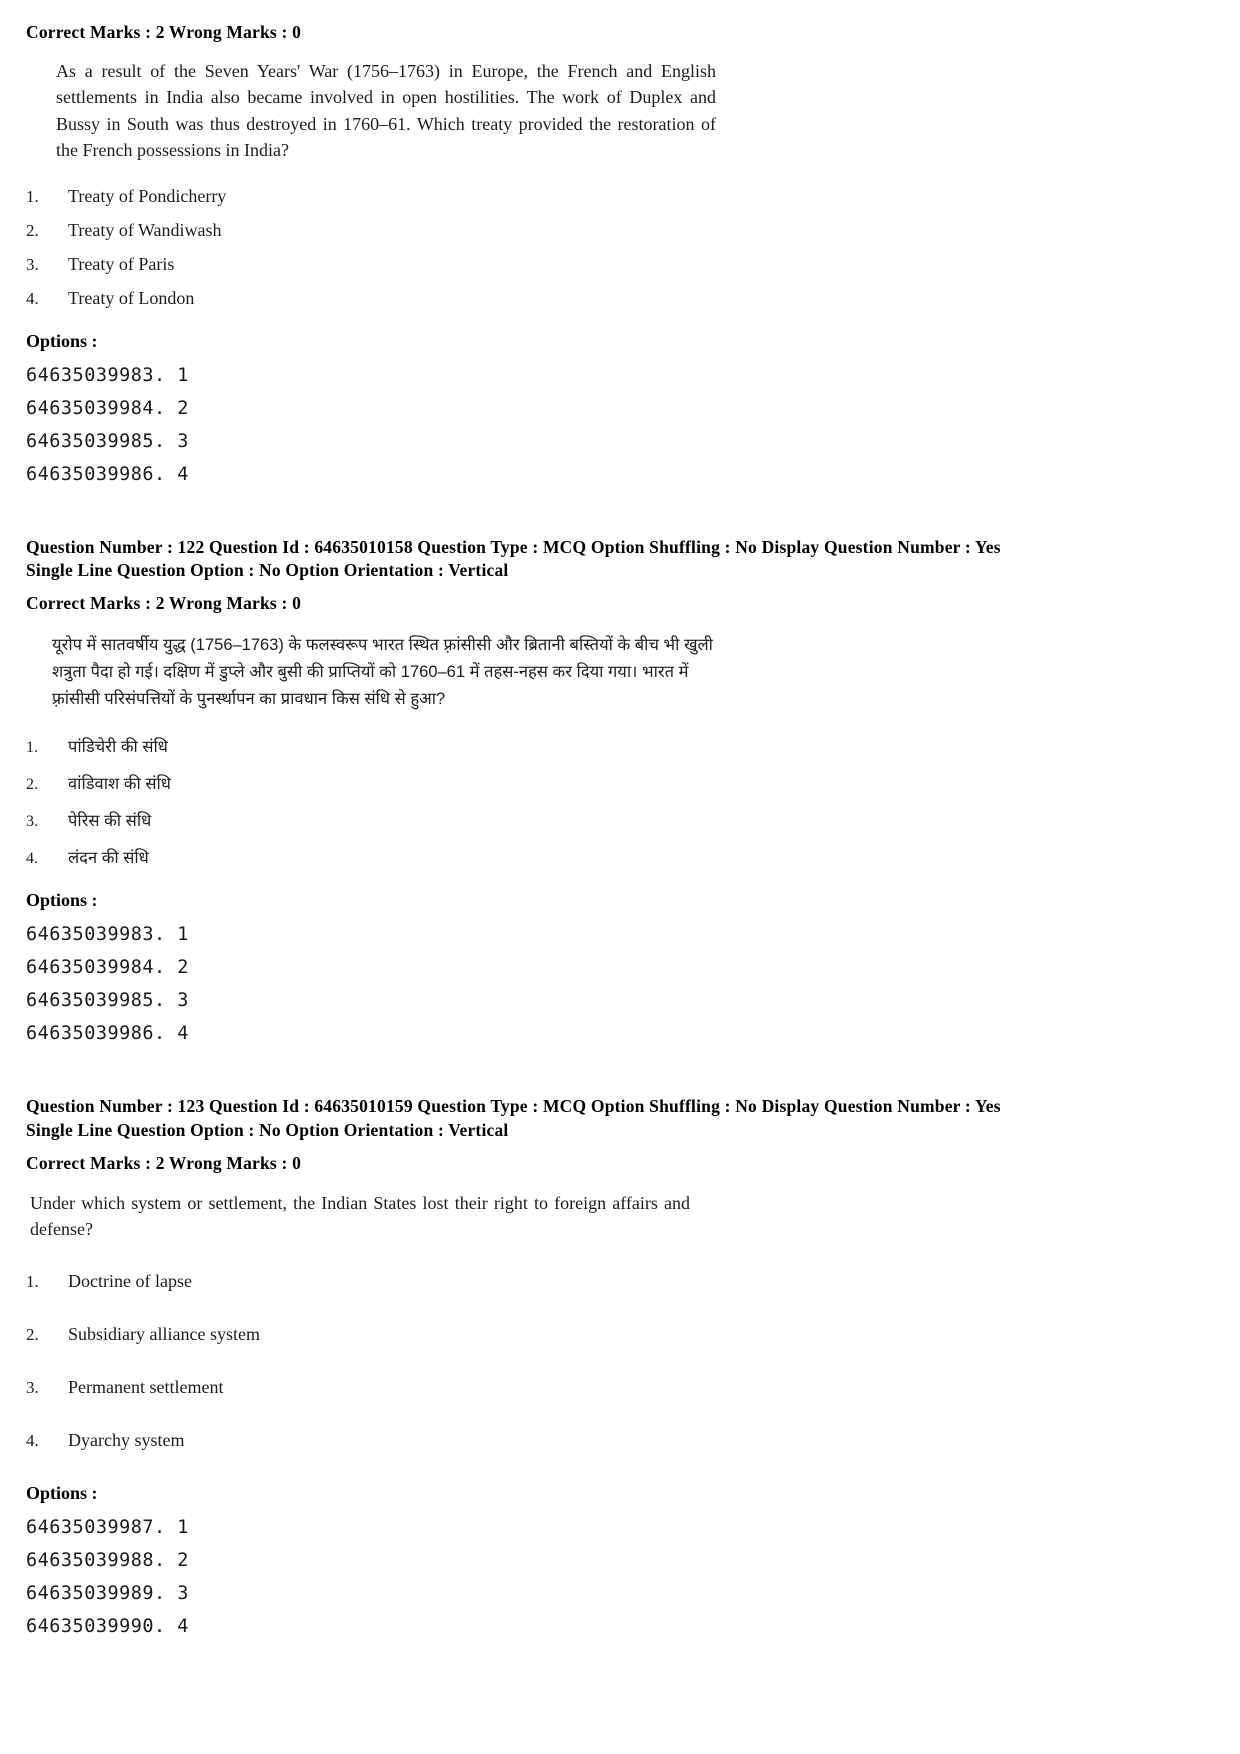 The width and height of the screenshot is (1240, 1754). Describe the element at coordinates (108, 858) in the screenshot. I see `choice-label: लंदन की संधि` at that location.